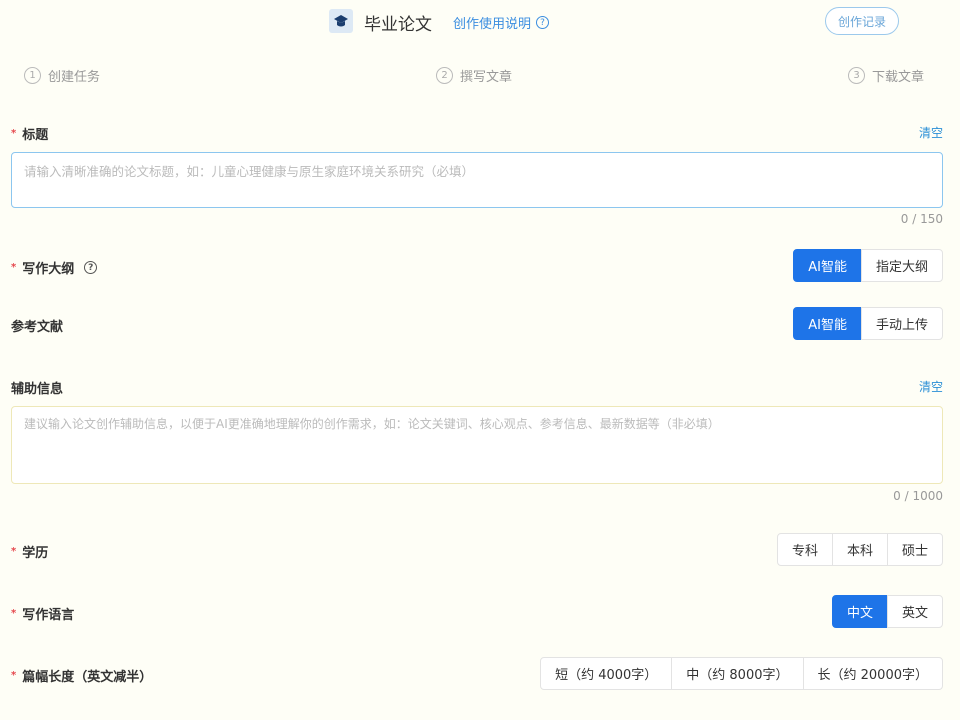  What do you see at coordinates (931, 132) in the screenshot?
I see `title-clear-button: 清空` at bounding box center [931, 132].